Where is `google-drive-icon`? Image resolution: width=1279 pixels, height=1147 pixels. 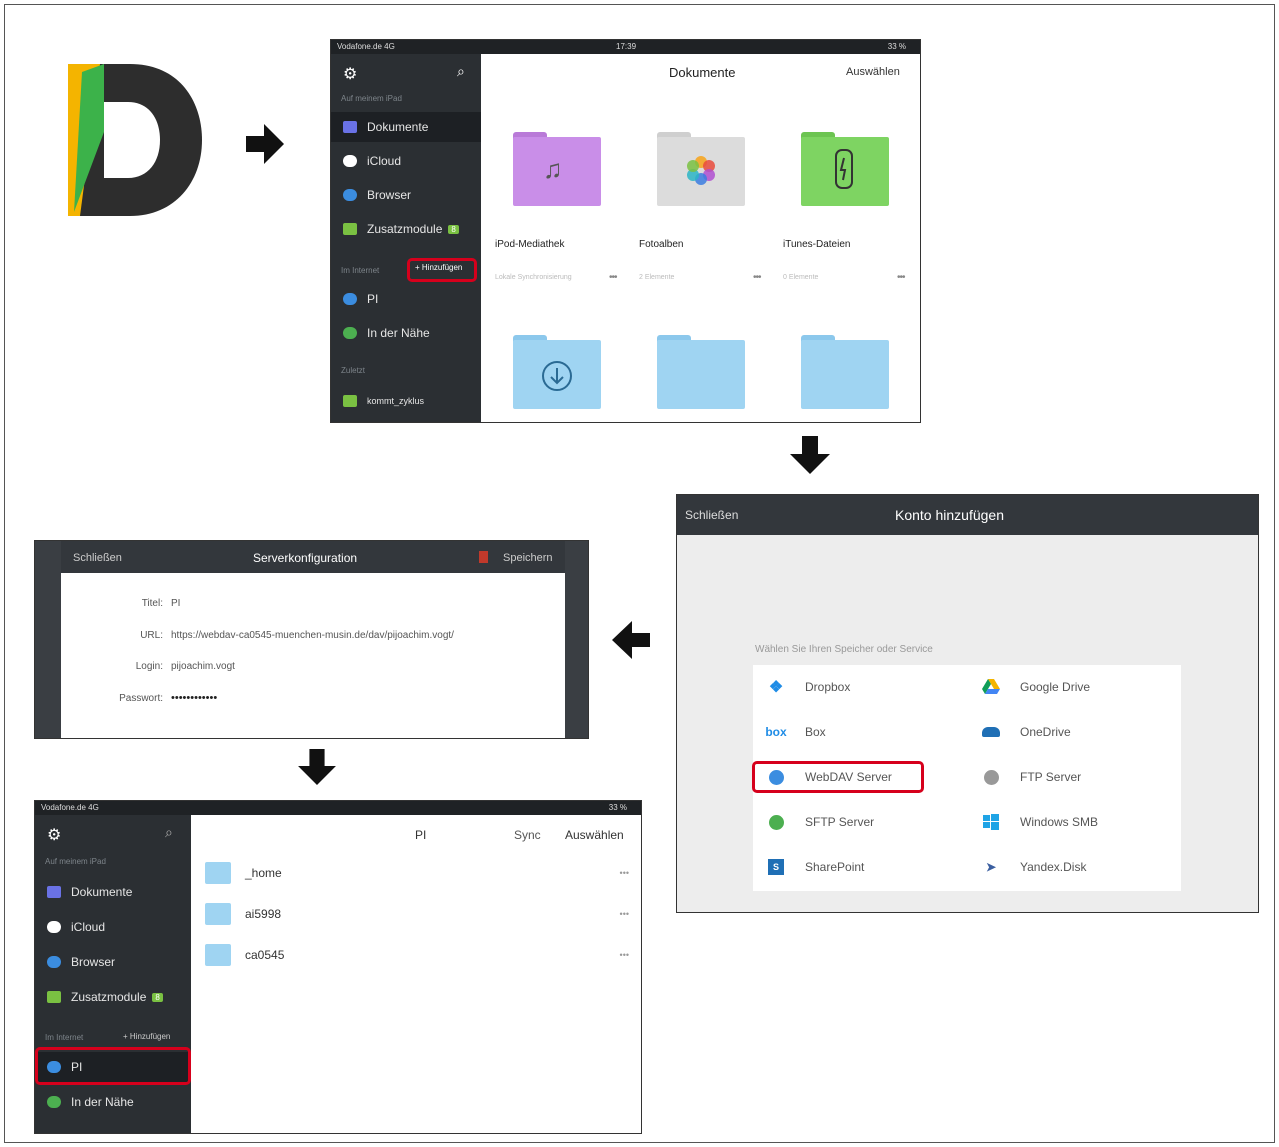
google-drive-icon is located at coordinates (991, 687).